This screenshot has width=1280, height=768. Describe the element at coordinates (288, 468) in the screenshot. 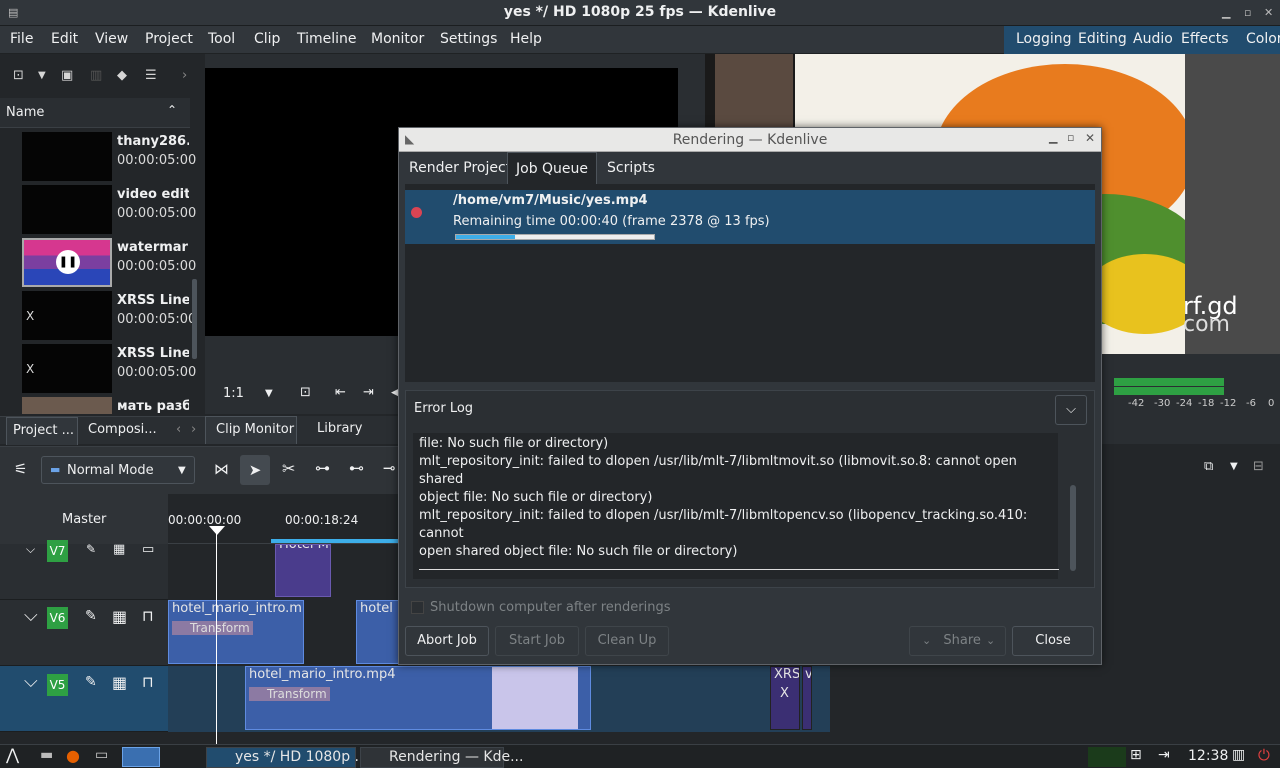

I see `razor-tool-icon: ✂` at that location.